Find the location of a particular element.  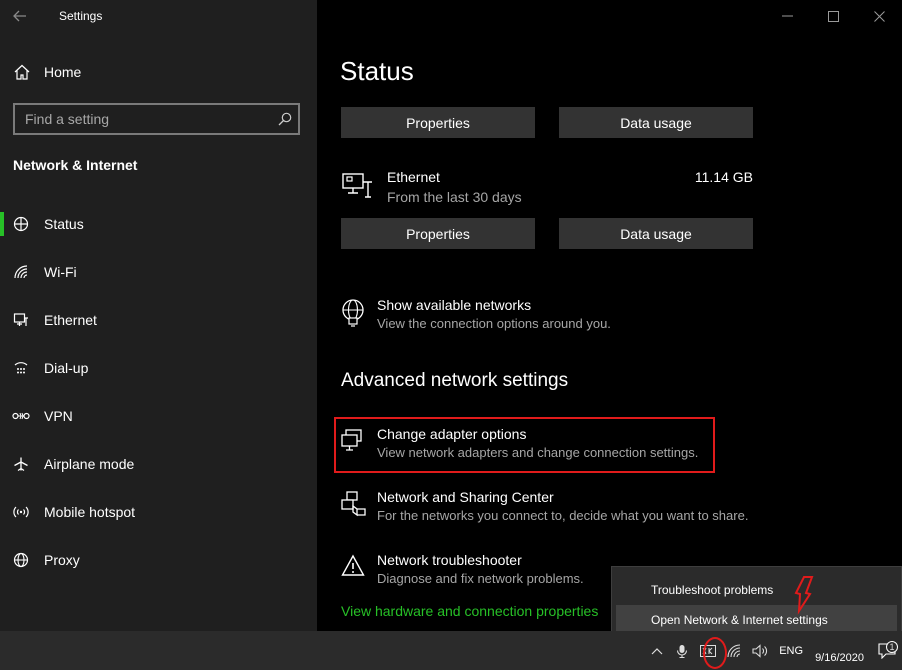

volume-icon is located at coordinates (760, 650).